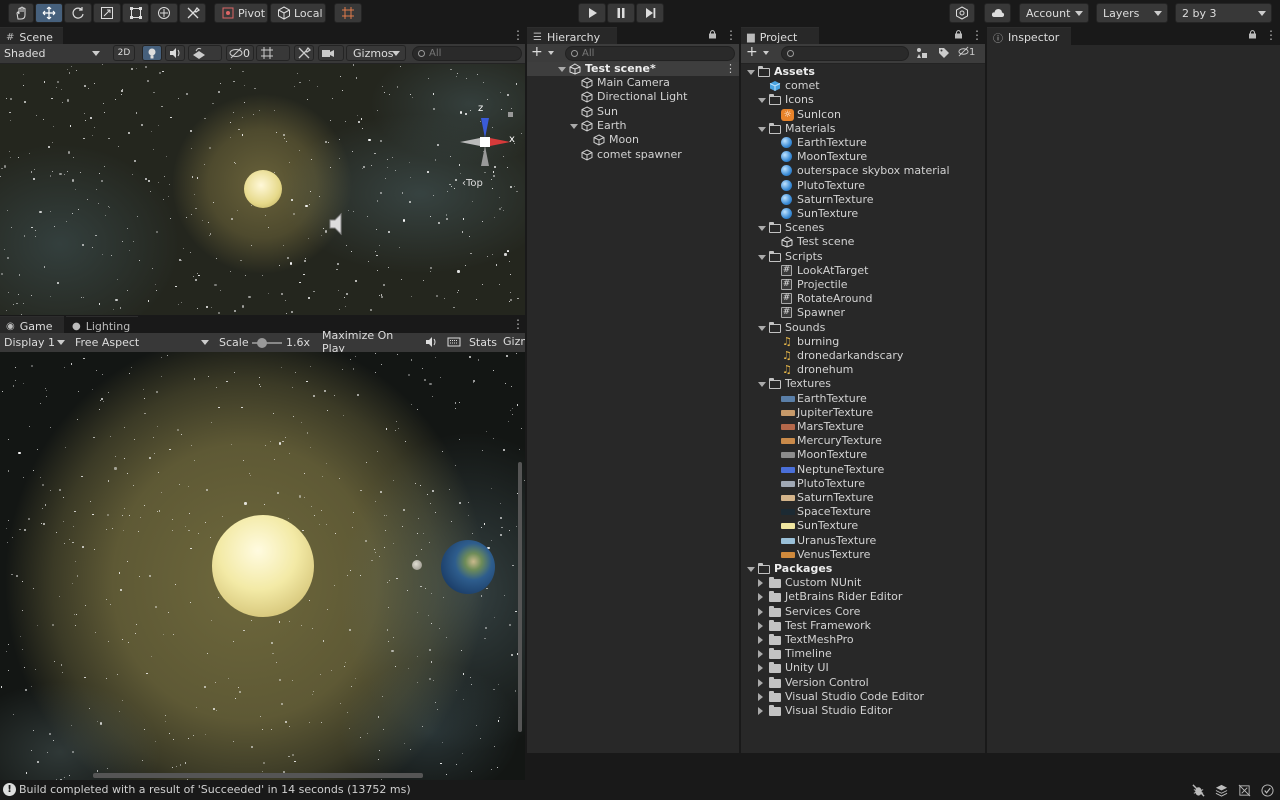 This screenshot has height=800, width=1280. Describe the element at coordinates (863, 228) in the screenshot. I see `project-folder-row: Scenes` at that location.